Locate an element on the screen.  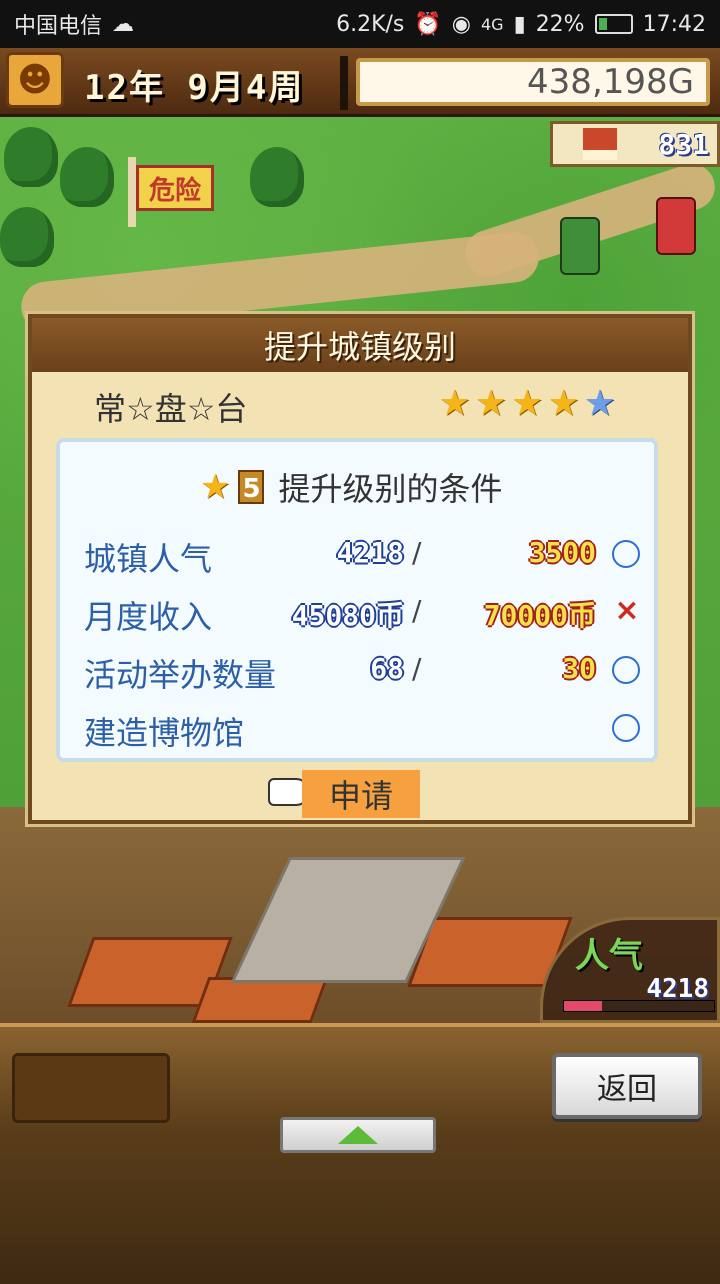
star-empty-icon: ★ is located at coordinates (599, 403).